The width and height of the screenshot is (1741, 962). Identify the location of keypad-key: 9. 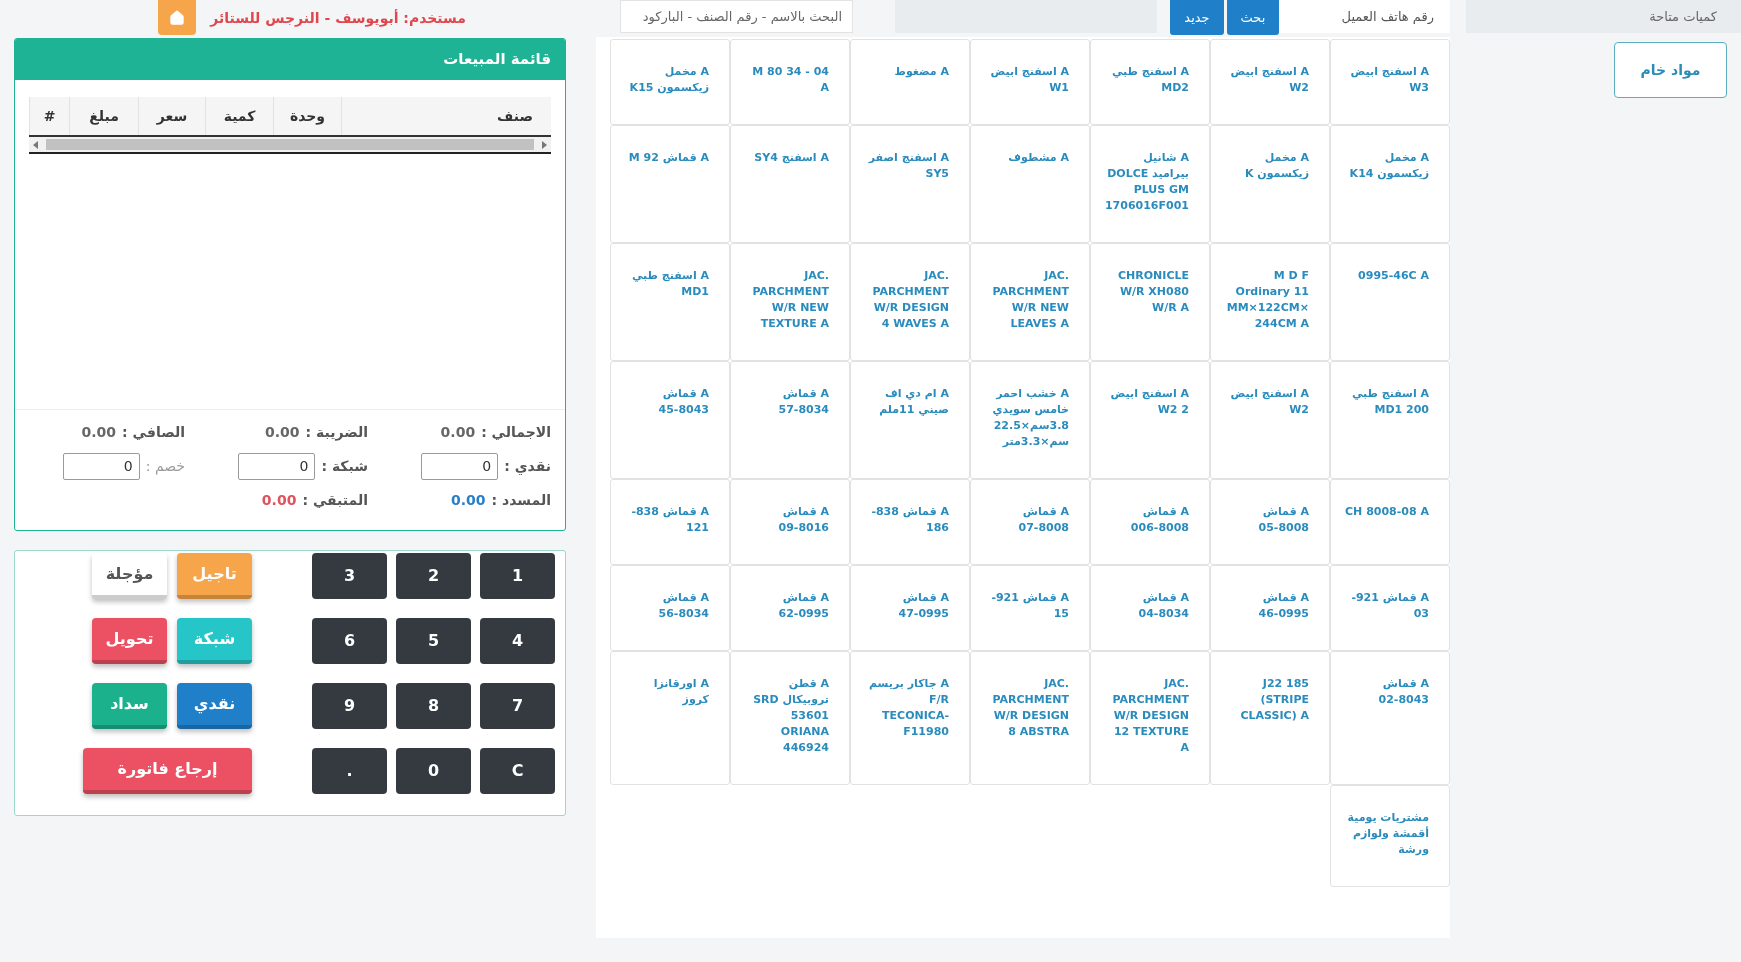
(349, 706).